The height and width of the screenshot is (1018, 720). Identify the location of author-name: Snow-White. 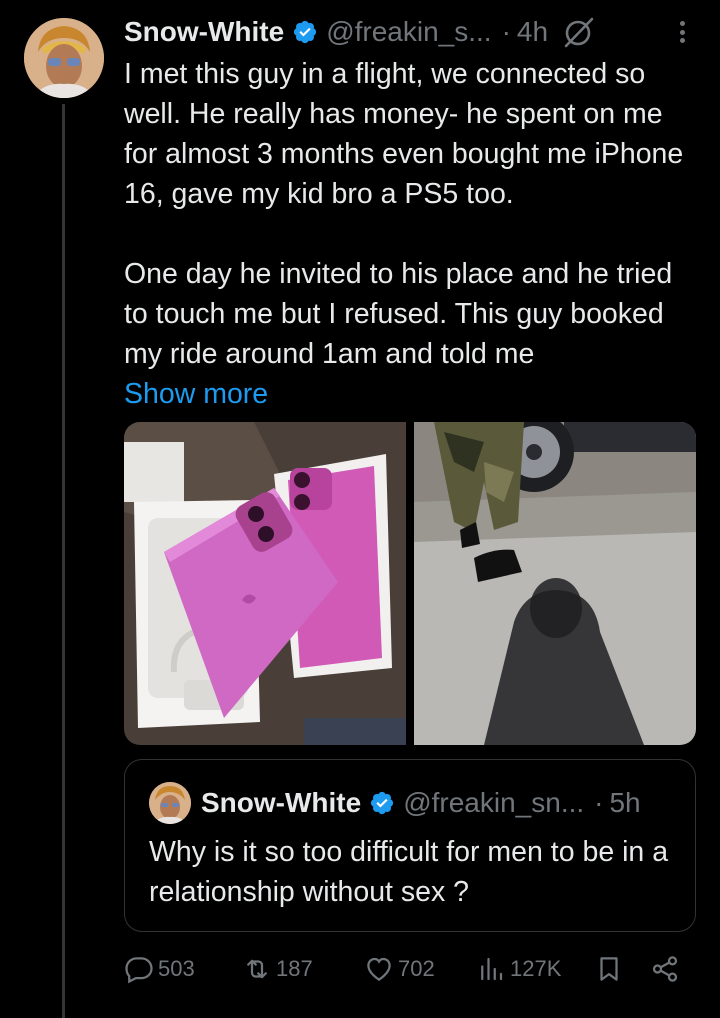
(204, 32).